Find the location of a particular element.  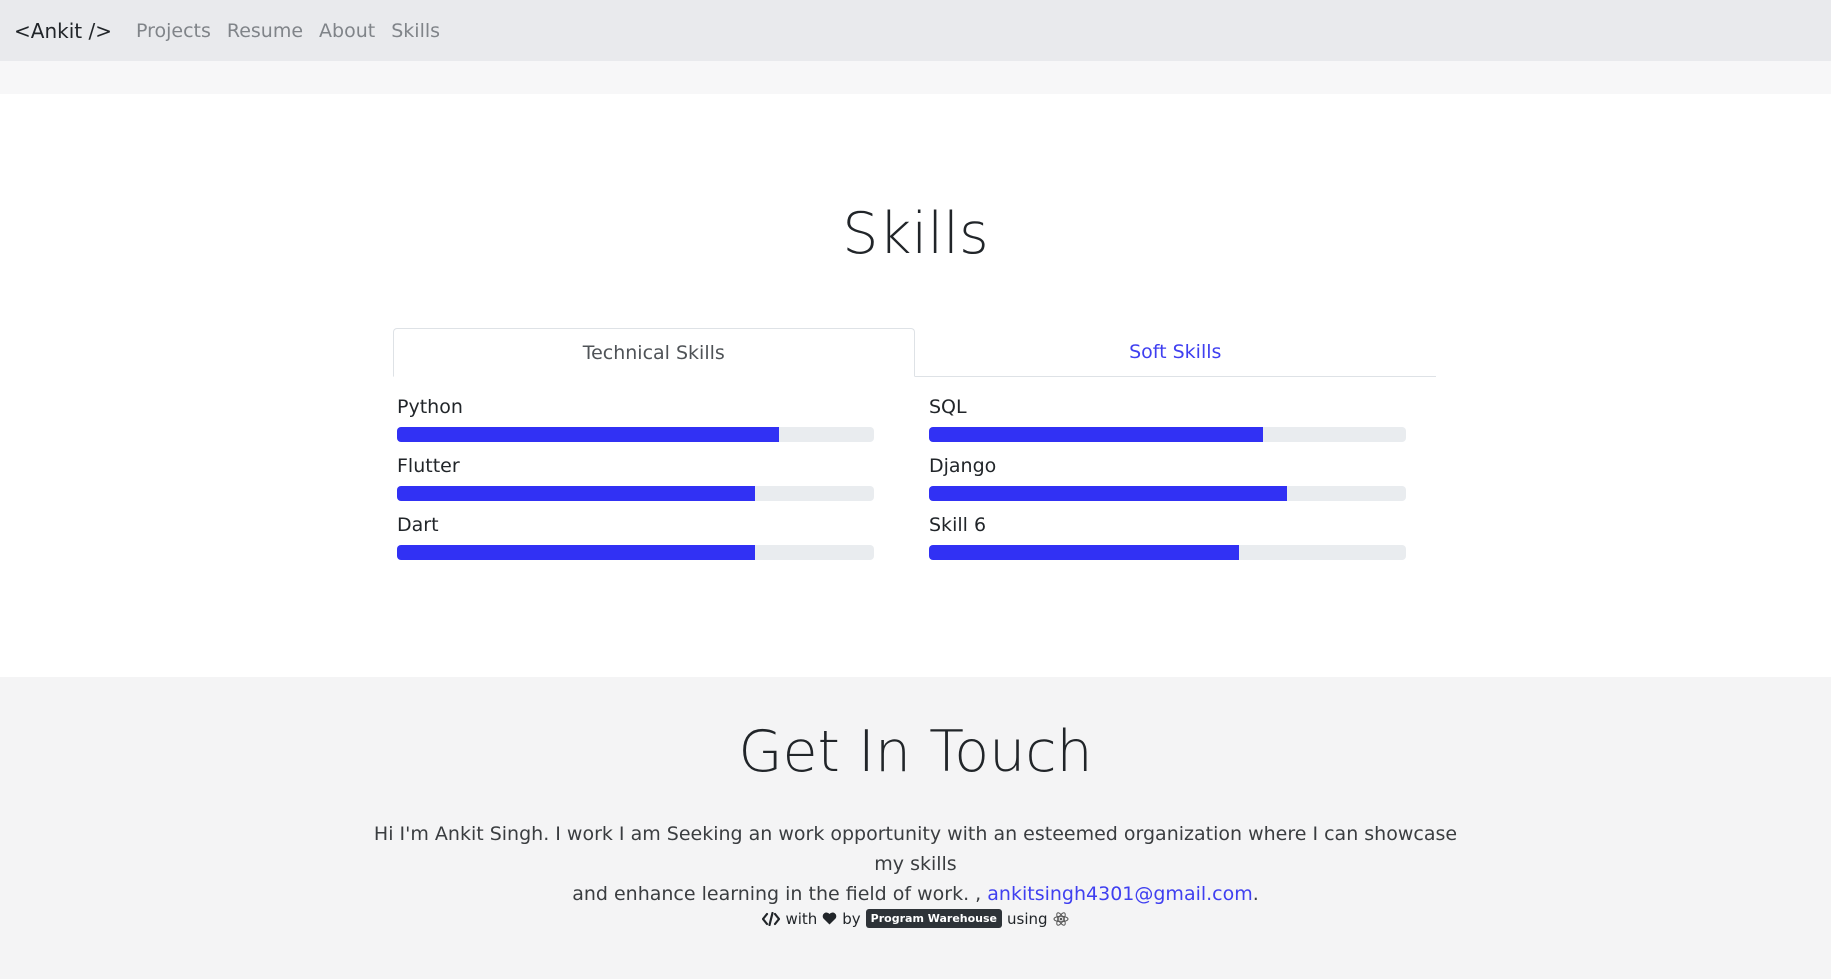

skill-item: Python is located at coordinates (635, 424).